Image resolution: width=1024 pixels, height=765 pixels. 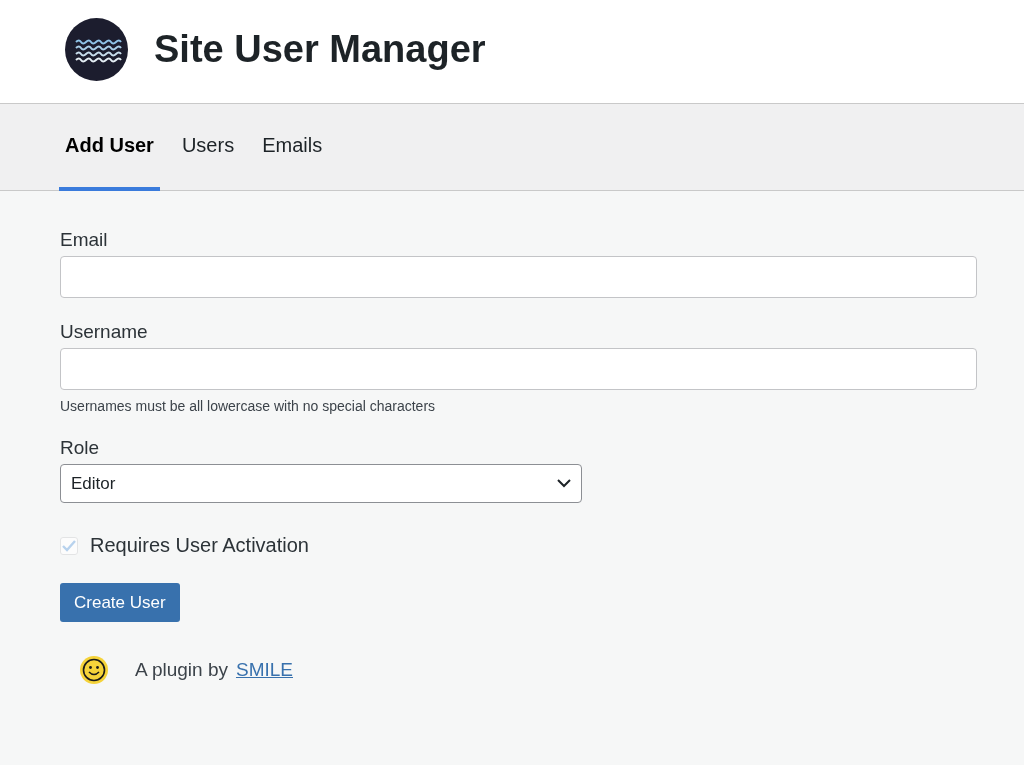 I want to click on checkbox-label: Requires User Activation, so click(x=199, y=545).